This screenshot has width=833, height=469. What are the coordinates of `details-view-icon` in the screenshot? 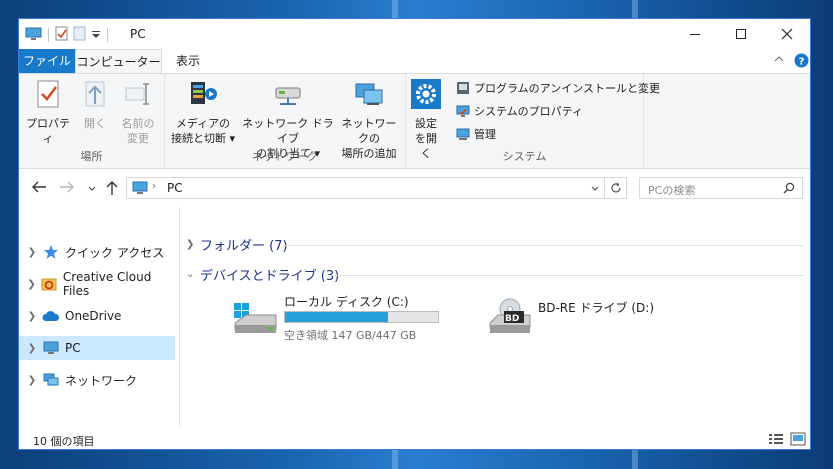 It's located at (776, 440).